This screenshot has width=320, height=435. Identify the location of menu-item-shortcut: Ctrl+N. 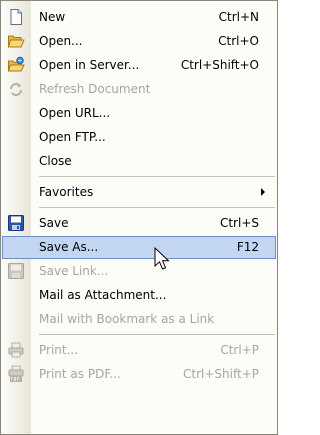
(238, 17).